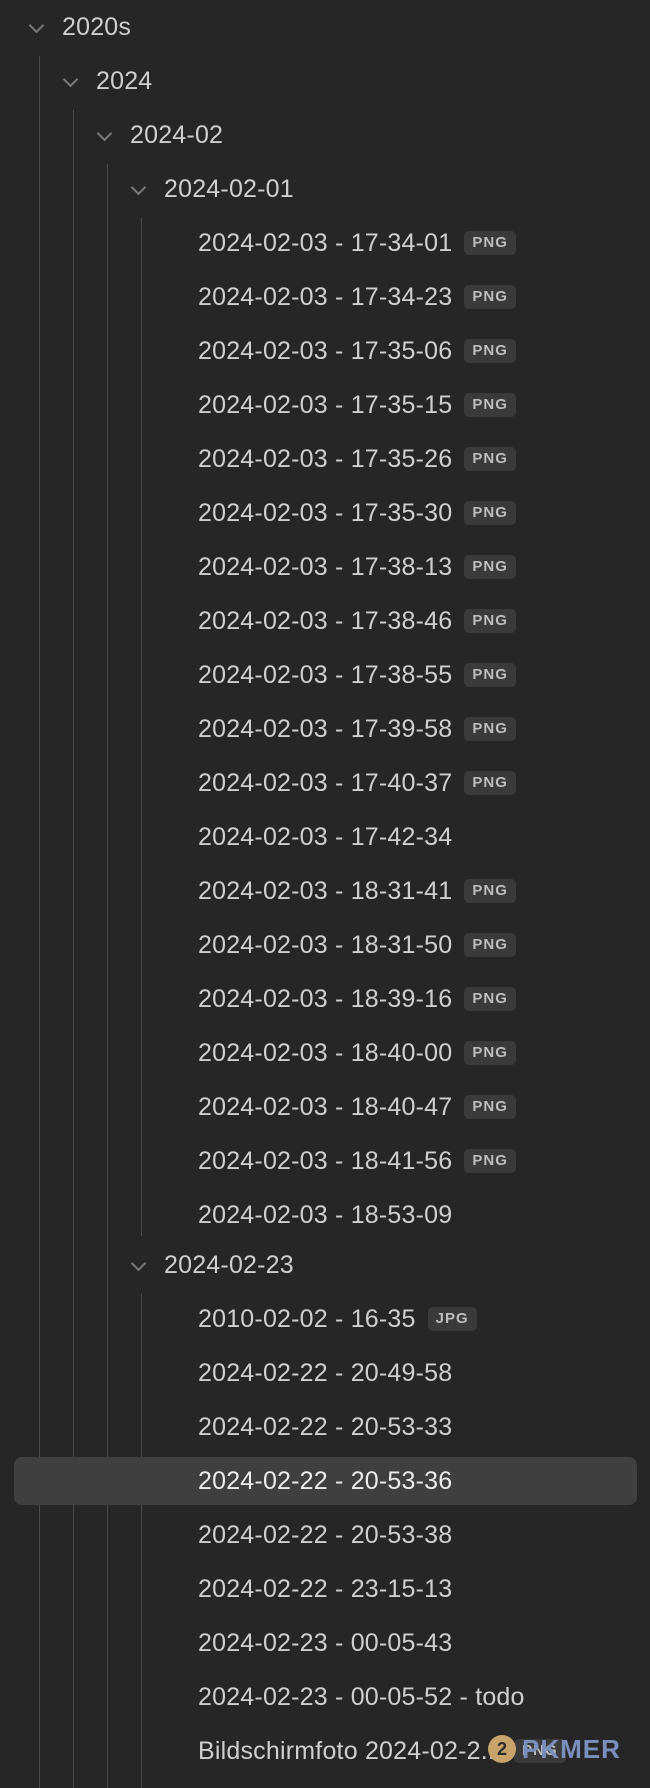 The image size is (650, 1788). I want to click on file-item: 2024-02-22 - 20-53-33, so click(325, 1427).